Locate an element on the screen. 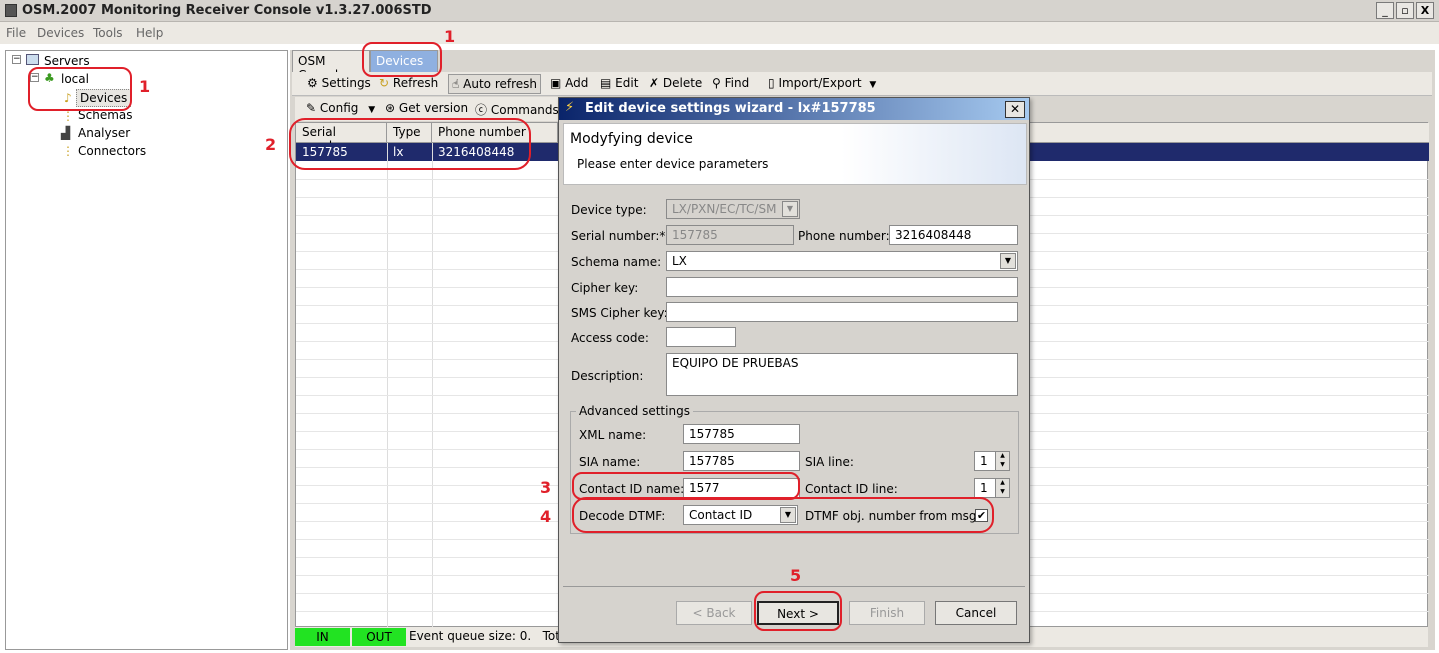  tree-analyser: Analyser is located at coordinates (104, 133).